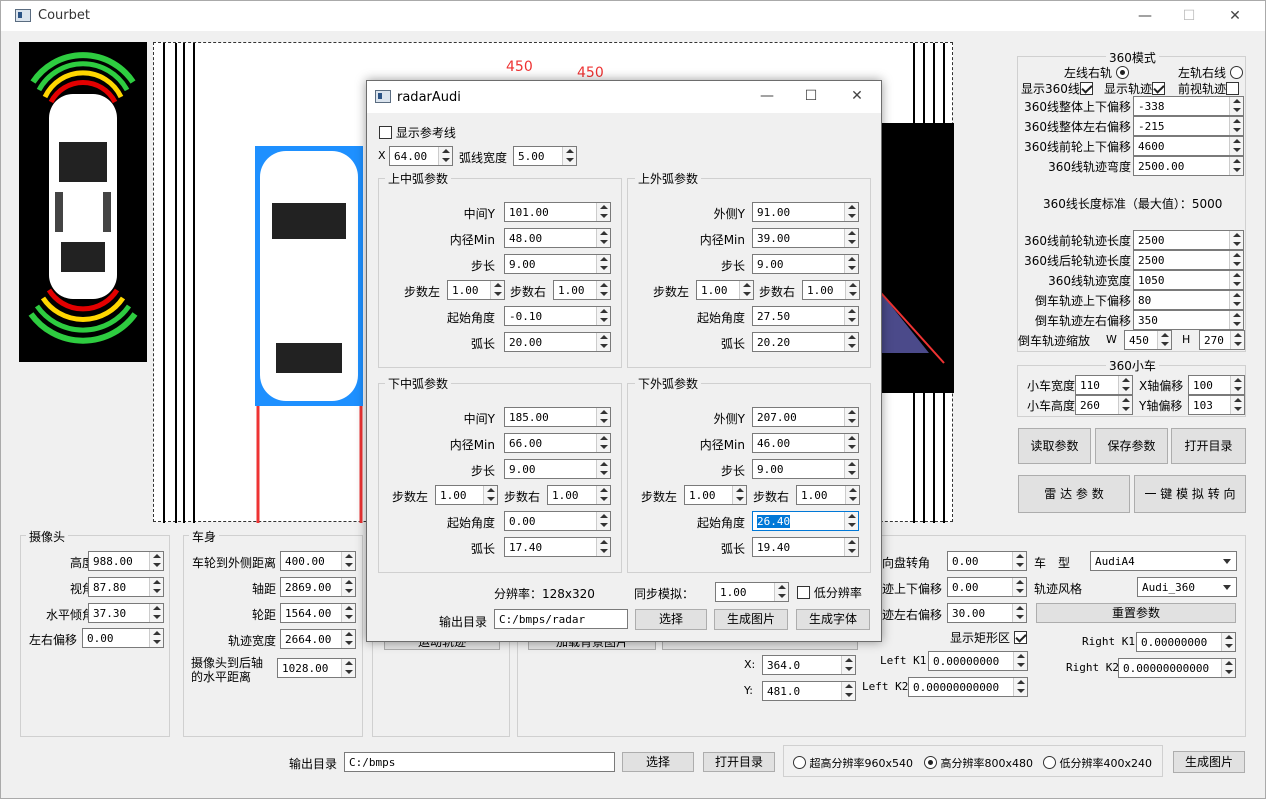  Describe the element at coordinates (1054, 446) in the screenshot. I see `read-params-button: 读取参数` at that location.